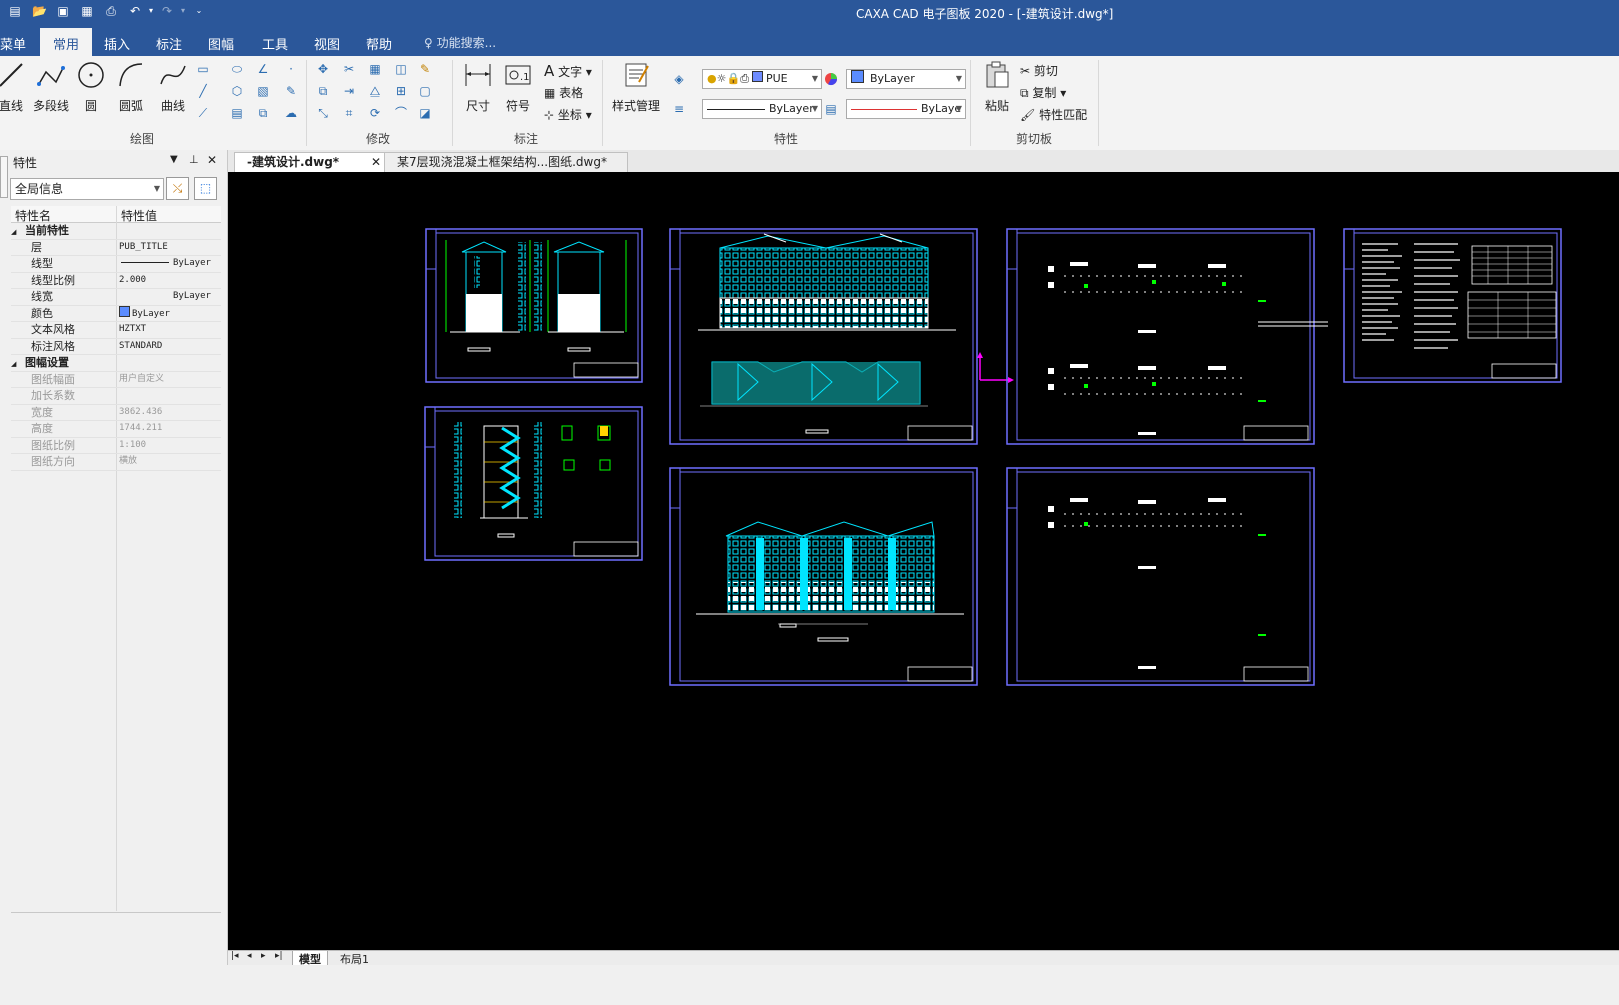  I want to click on layer-manager-icon: ◈, so click(679, 79).